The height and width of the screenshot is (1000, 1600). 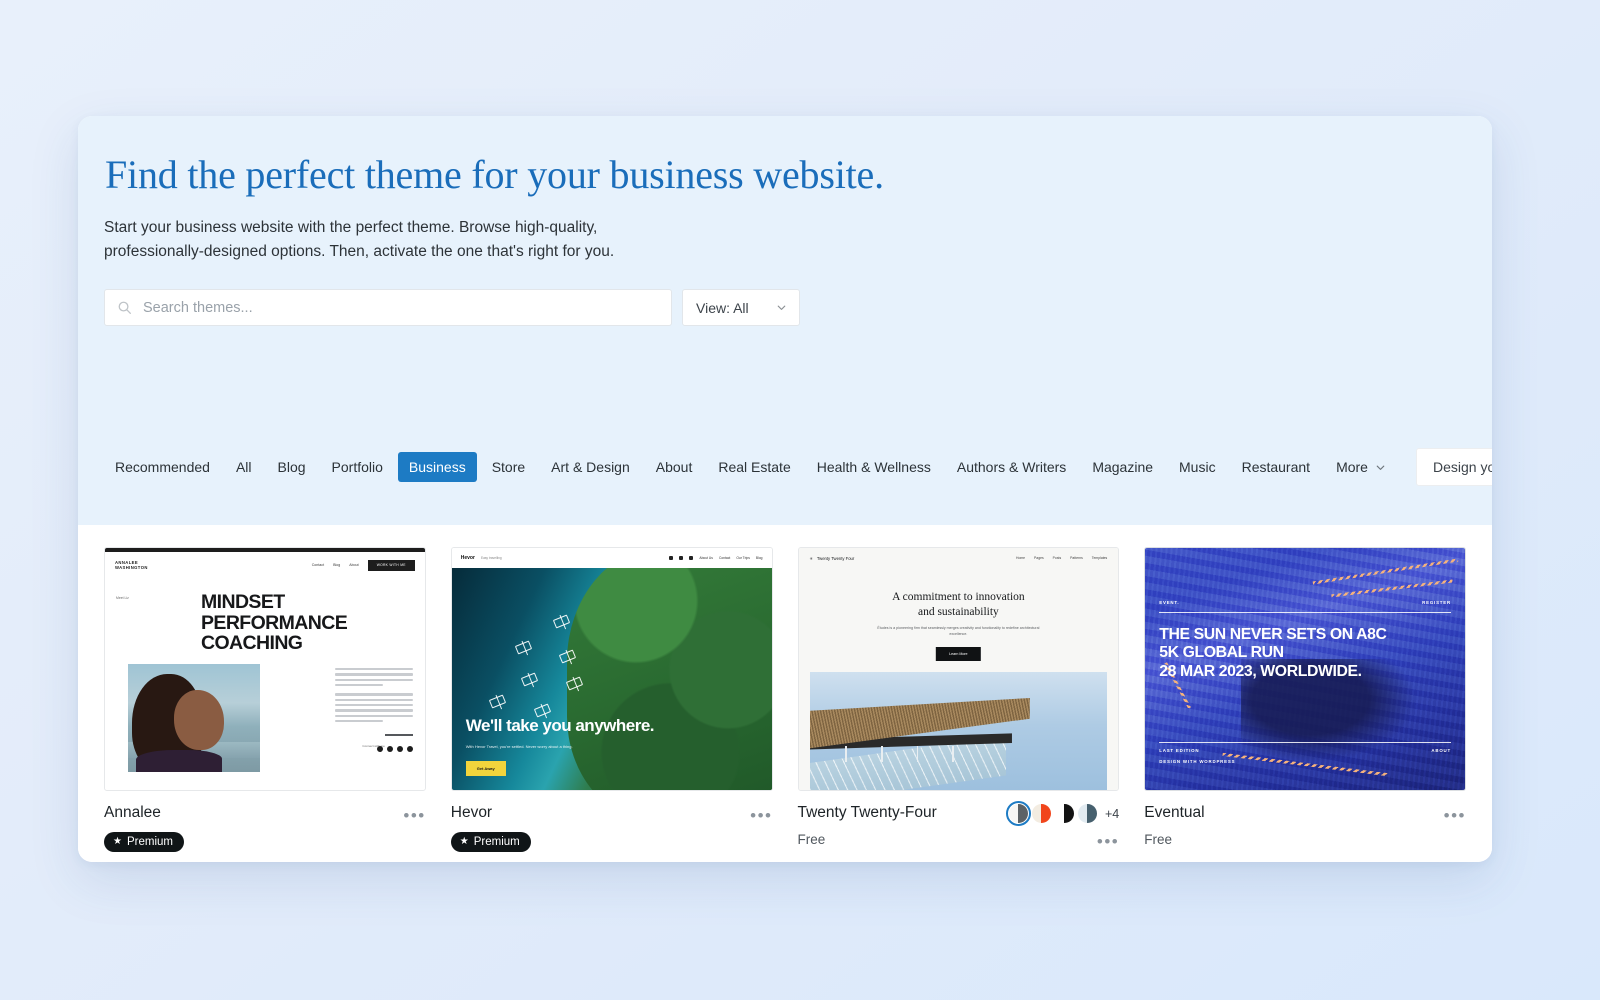 I want to click on view-filter-dropdown: View: All, so click(x=741, y=308).